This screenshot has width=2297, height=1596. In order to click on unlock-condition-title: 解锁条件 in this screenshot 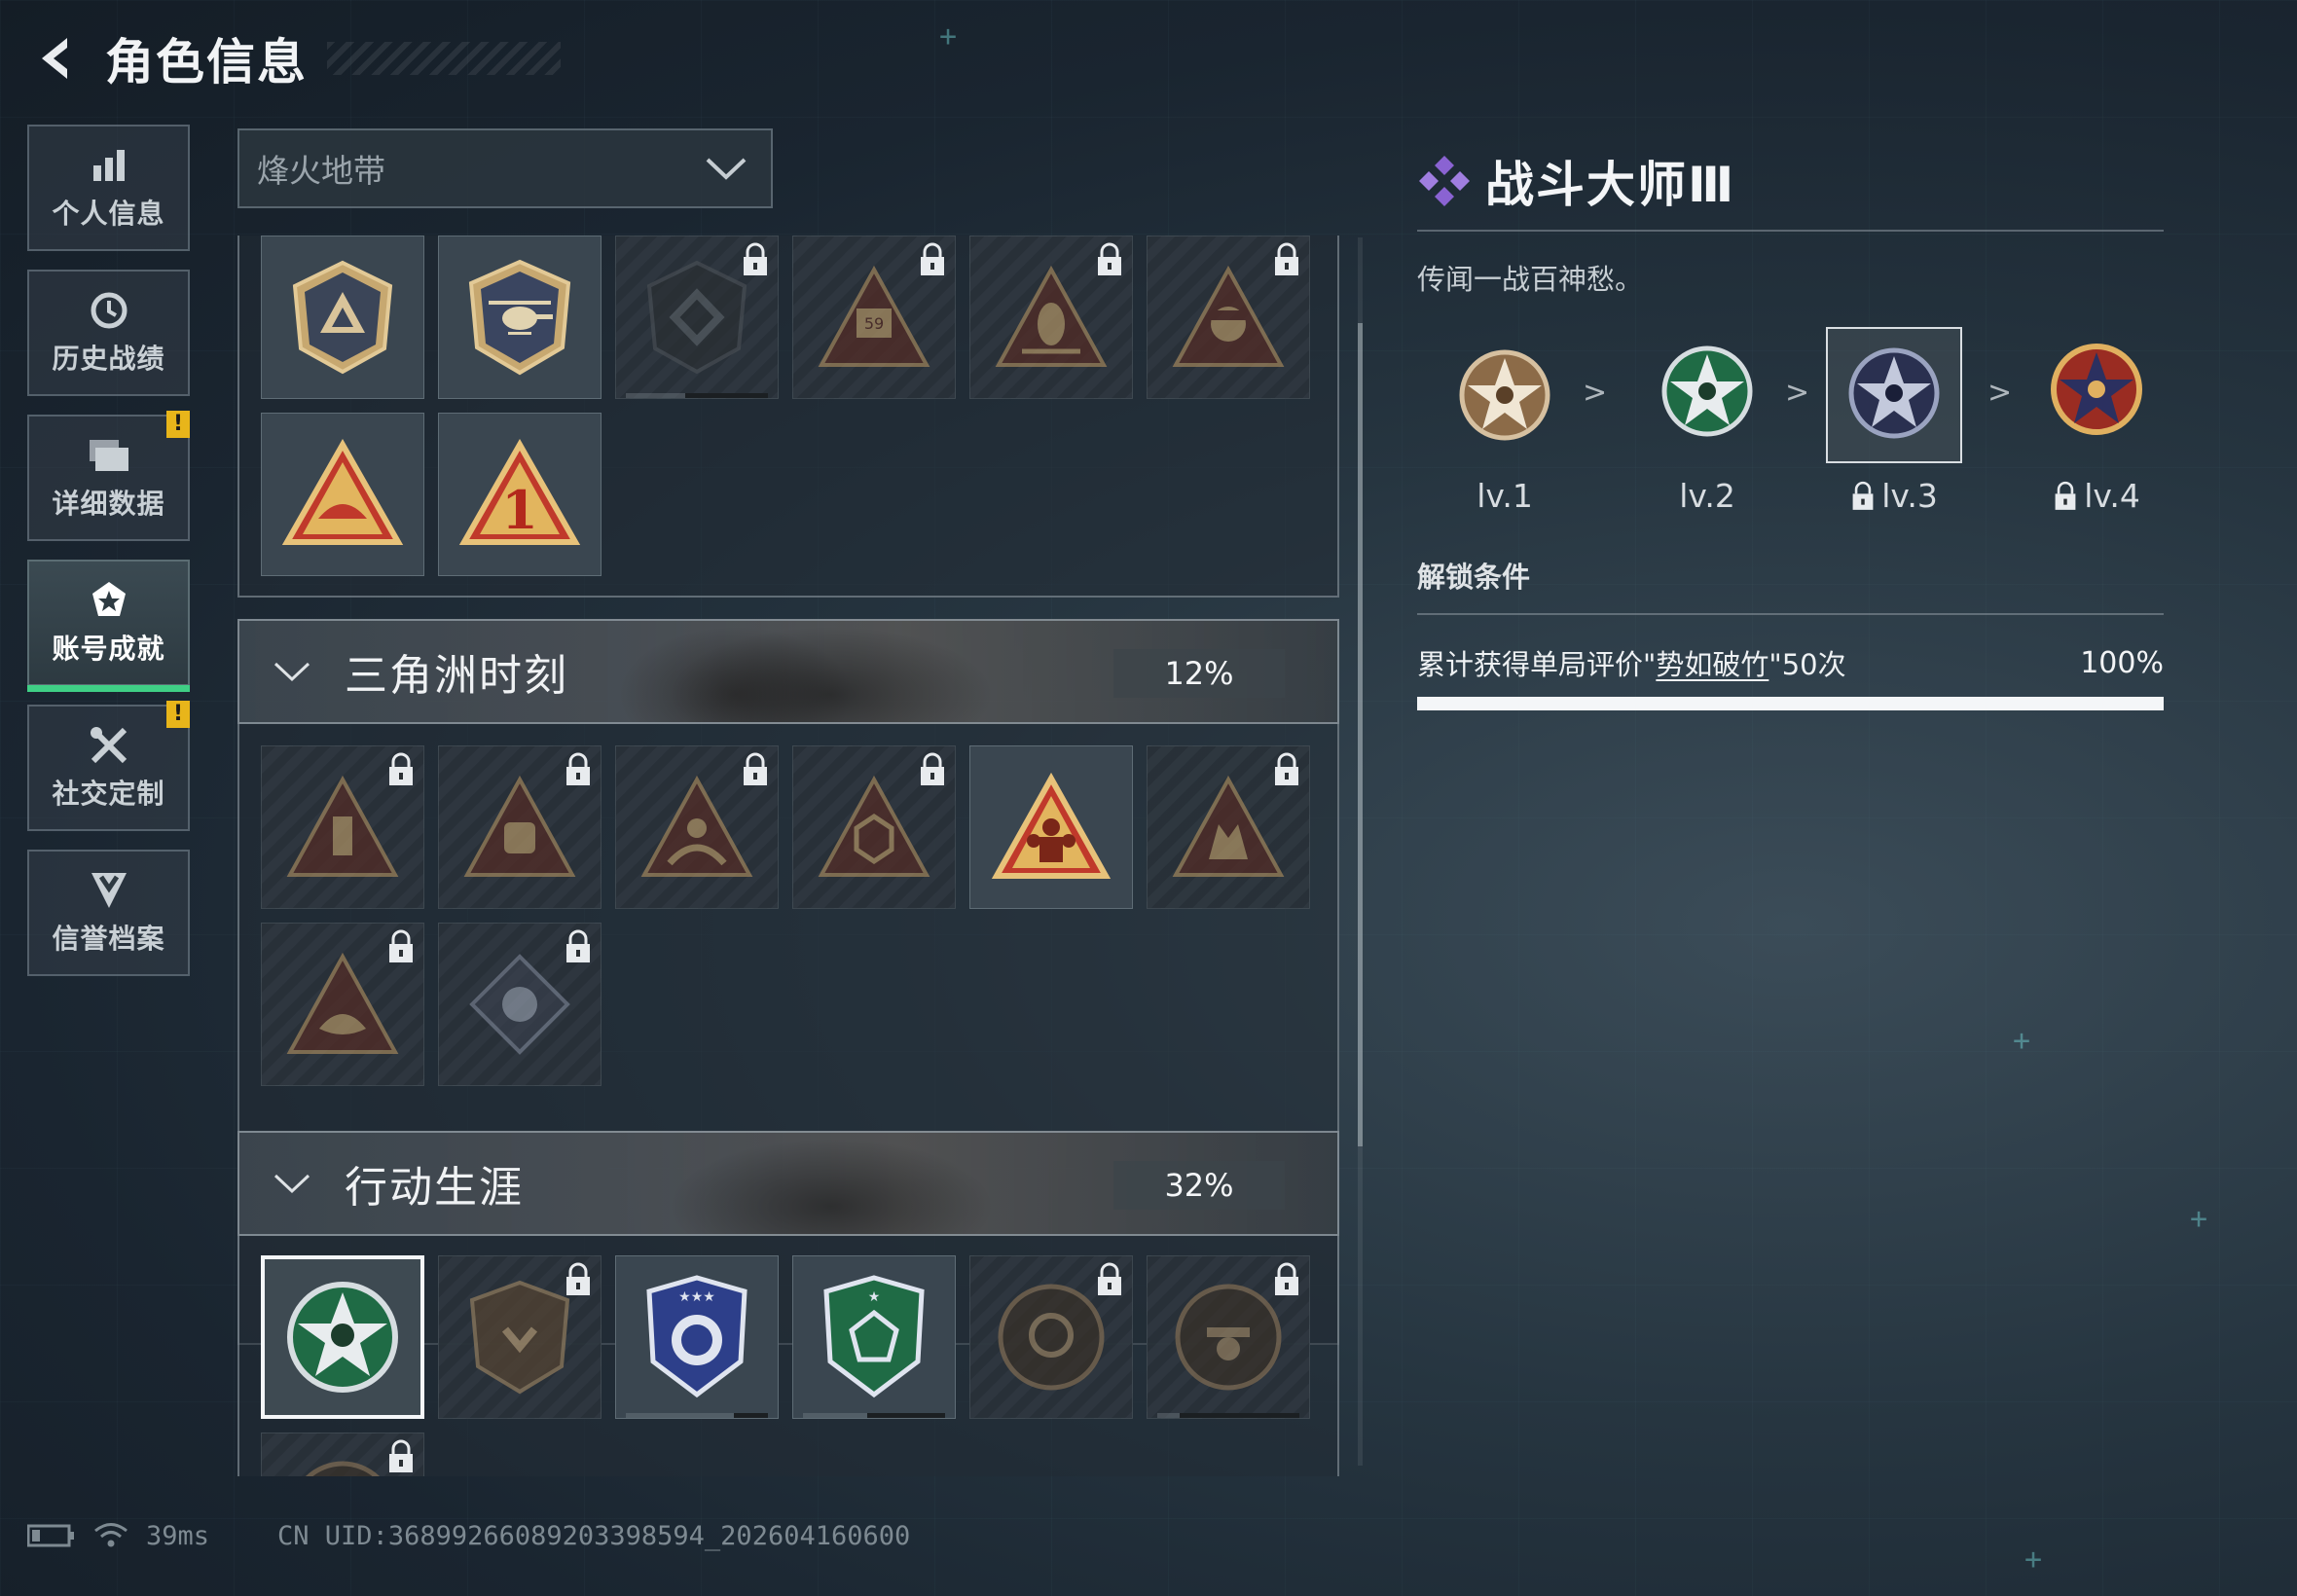, I will do `click(1474, 577)`.